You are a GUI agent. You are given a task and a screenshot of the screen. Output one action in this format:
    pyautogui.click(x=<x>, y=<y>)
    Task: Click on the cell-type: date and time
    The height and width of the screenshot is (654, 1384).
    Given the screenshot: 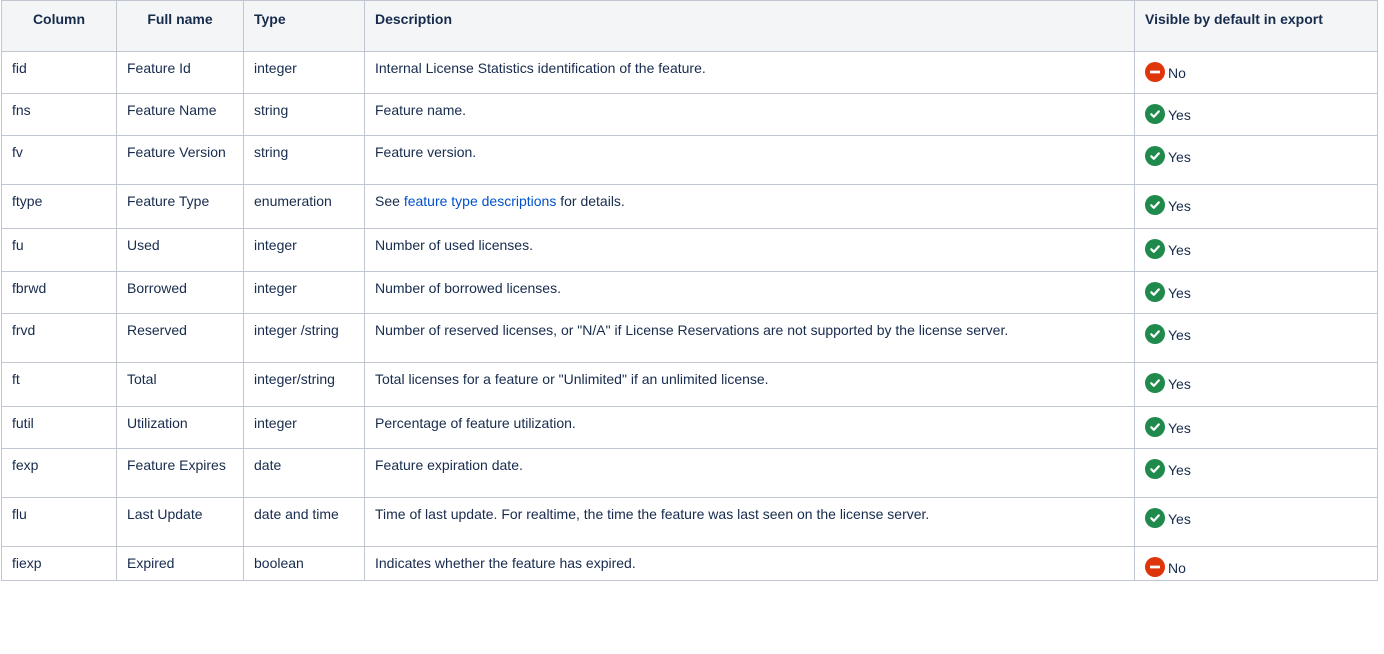 What is the action you would take?
    pyautogui.click(x=304, y=522)
    